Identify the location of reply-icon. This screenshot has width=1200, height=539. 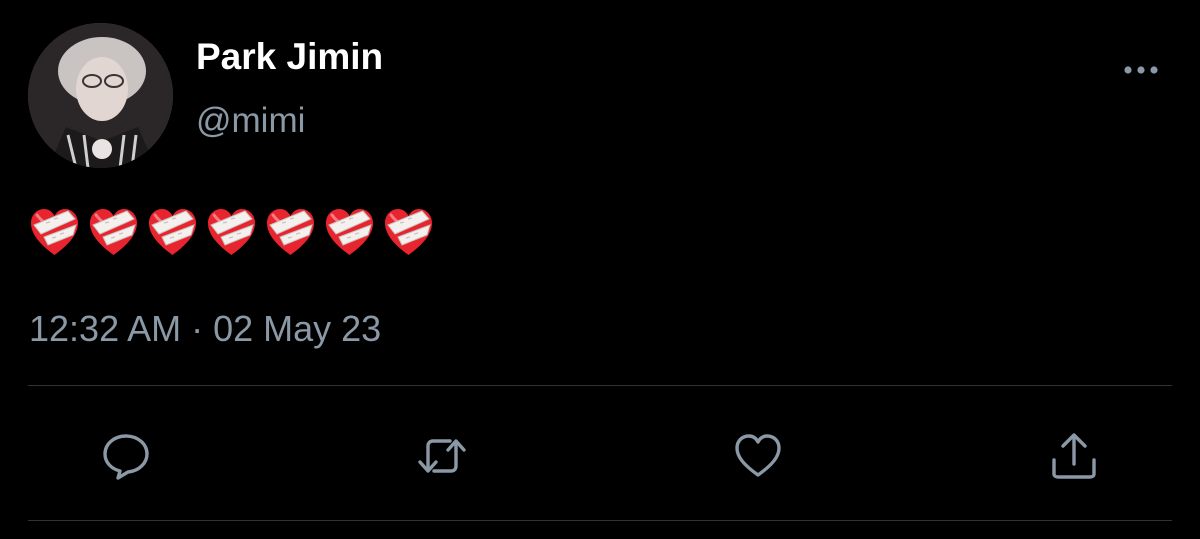
(126, 457).